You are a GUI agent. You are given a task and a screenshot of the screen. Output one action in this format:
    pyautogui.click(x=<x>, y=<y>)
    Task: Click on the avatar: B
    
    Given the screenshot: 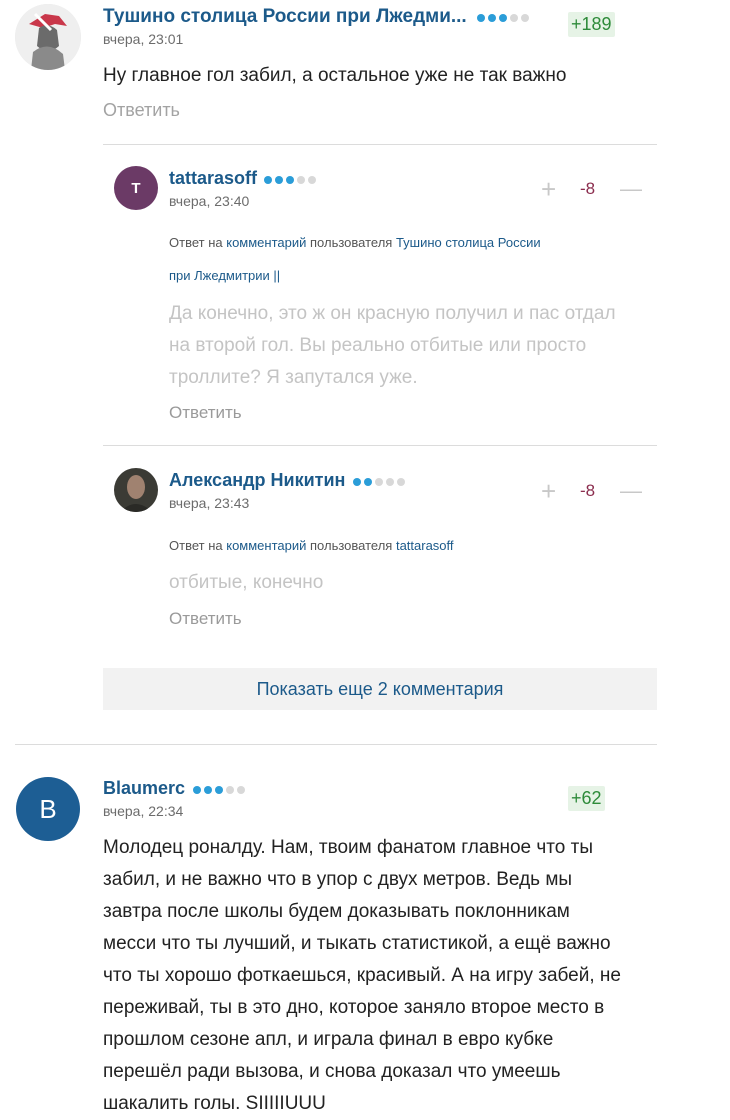 What is the action you would take?
    pyautogui.click(x=48, y=809)
    